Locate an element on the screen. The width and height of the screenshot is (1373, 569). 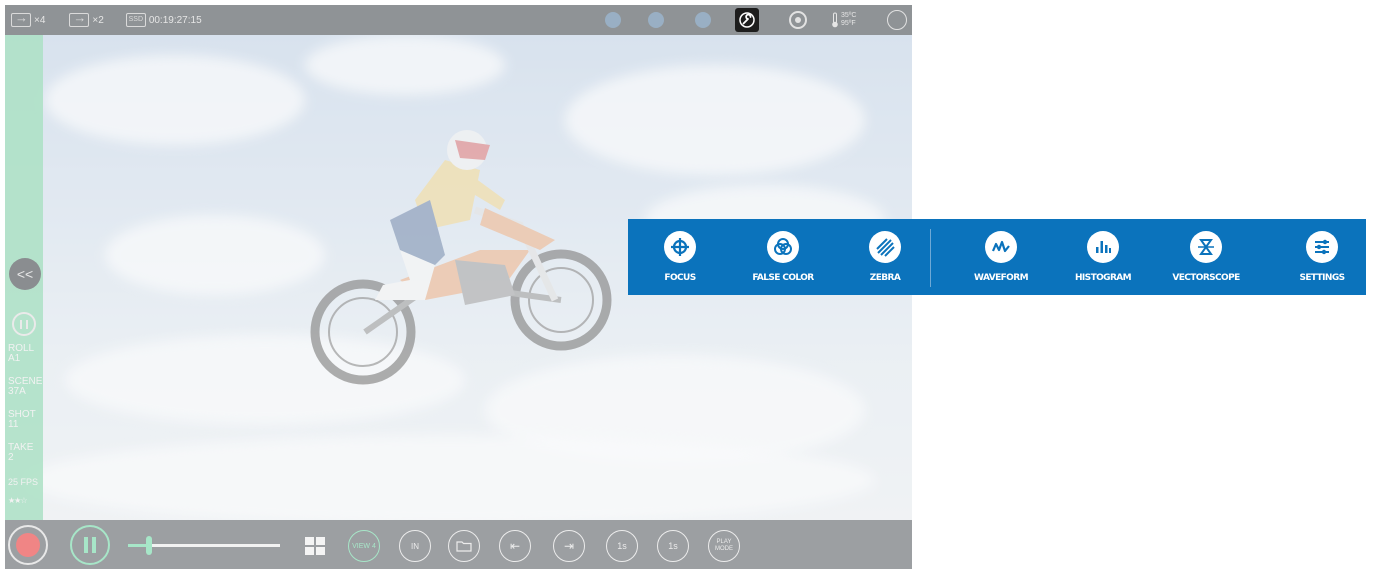
histogram-icon is located at coordinates (1103, 247).